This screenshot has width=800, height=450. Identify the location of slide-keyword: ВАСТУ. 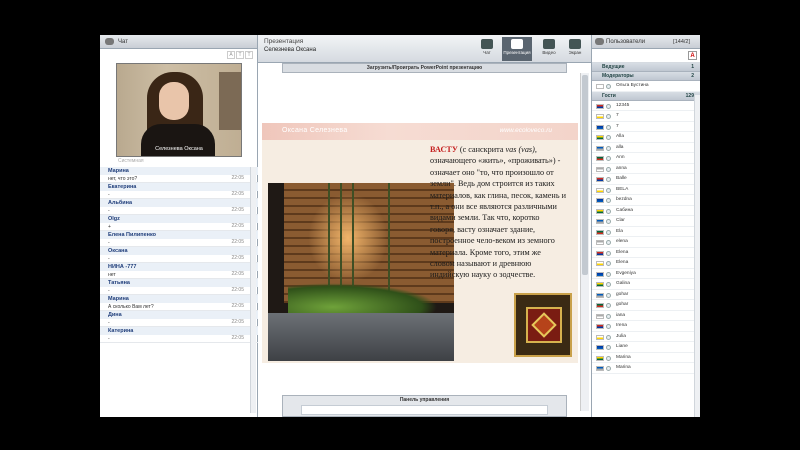
(444, 149).